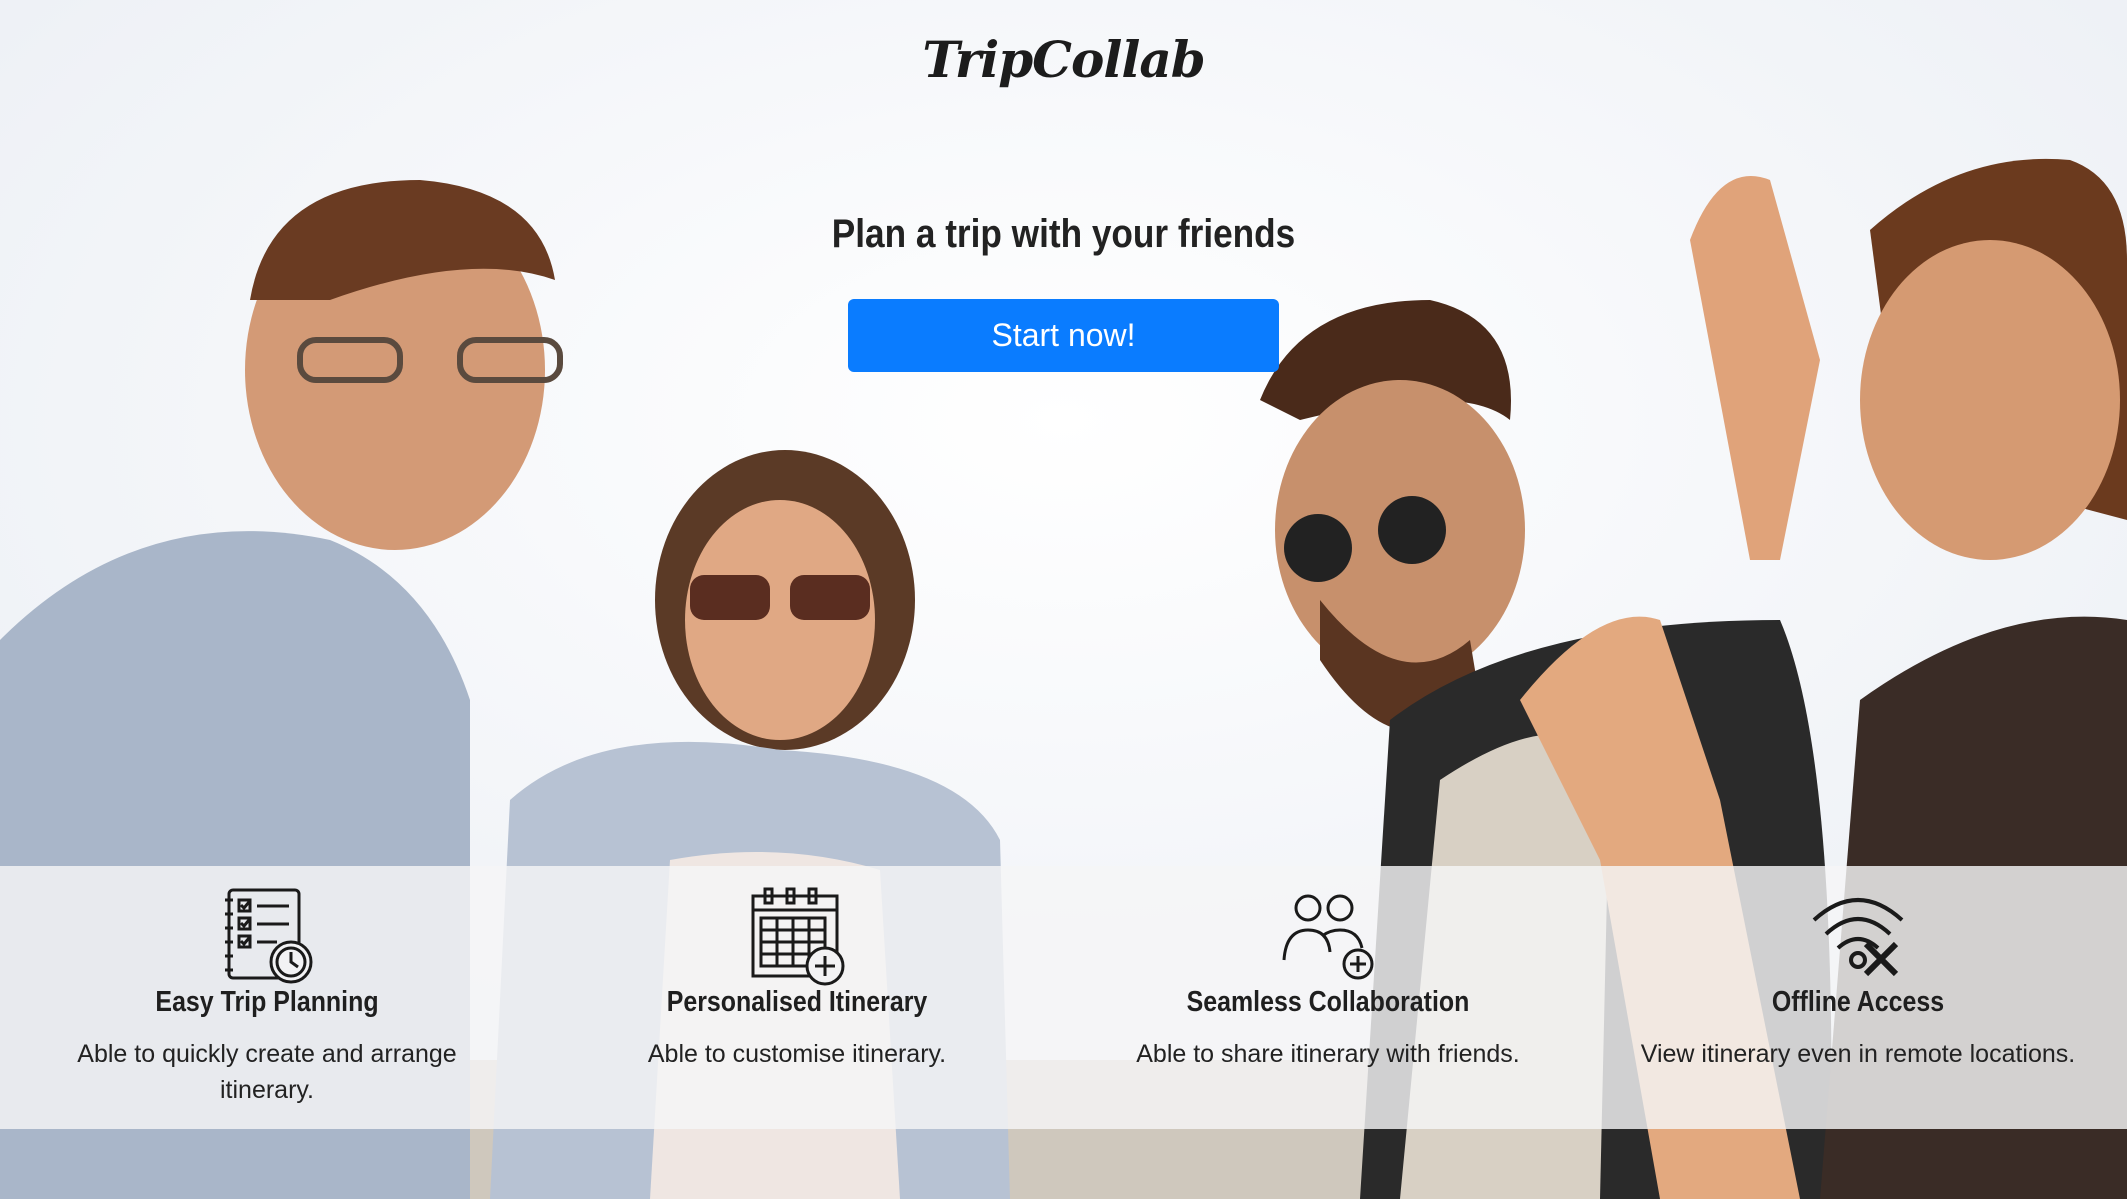 The width and height of the screenshot is (2127, 1199). What do you see at coordinates (1858, 1054) in the screenshot?
I see `feature-description: View itinerary even in remote locations.` at bounding box center [1858, 1054].